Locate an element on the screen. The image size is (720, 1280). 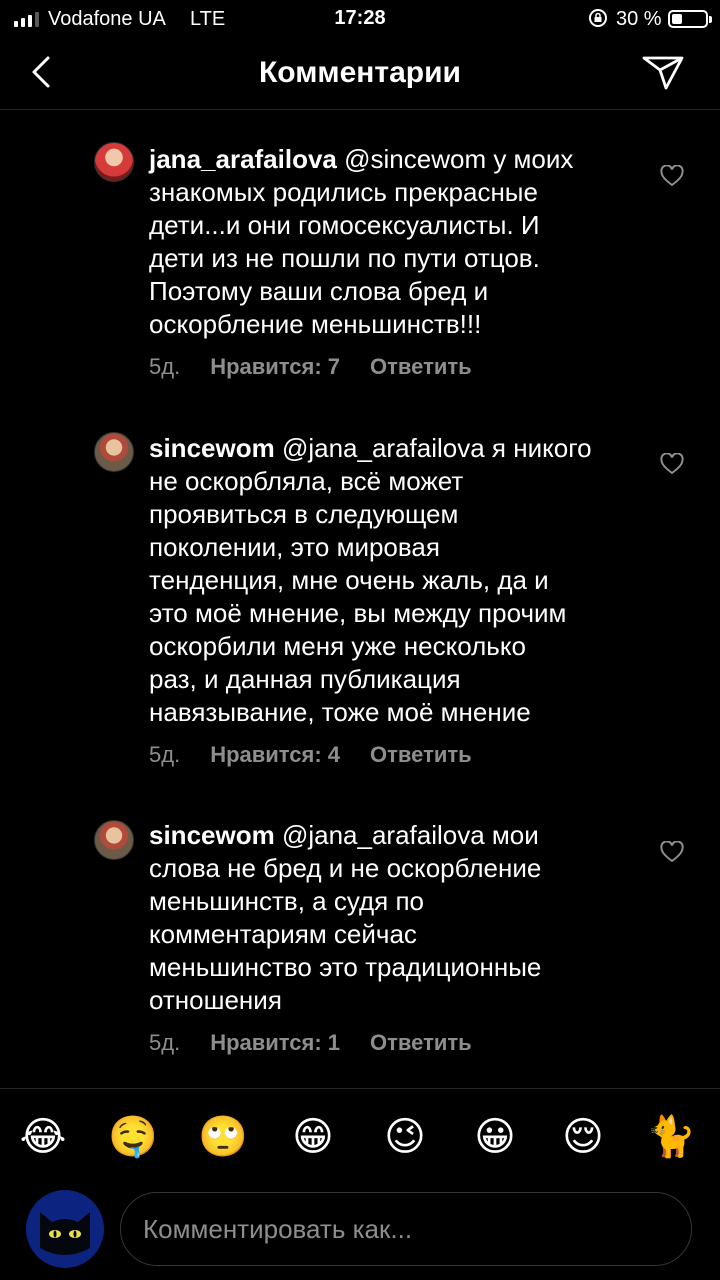
top-nav: Комментарии is located at coordinates (360, 74).